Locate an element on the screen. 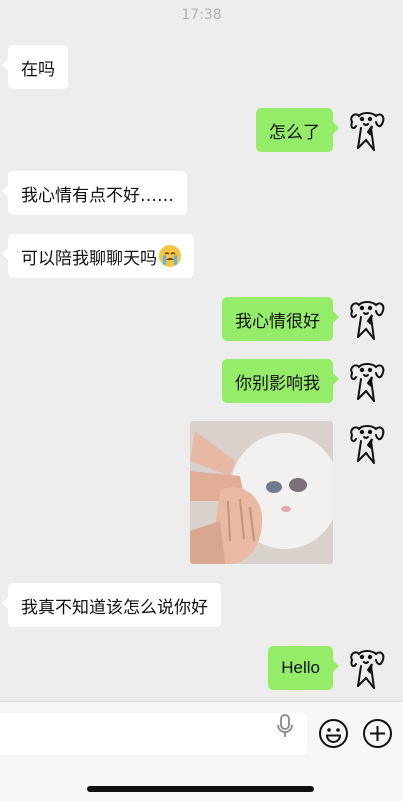  message-input is located at coordinates (153, 734).